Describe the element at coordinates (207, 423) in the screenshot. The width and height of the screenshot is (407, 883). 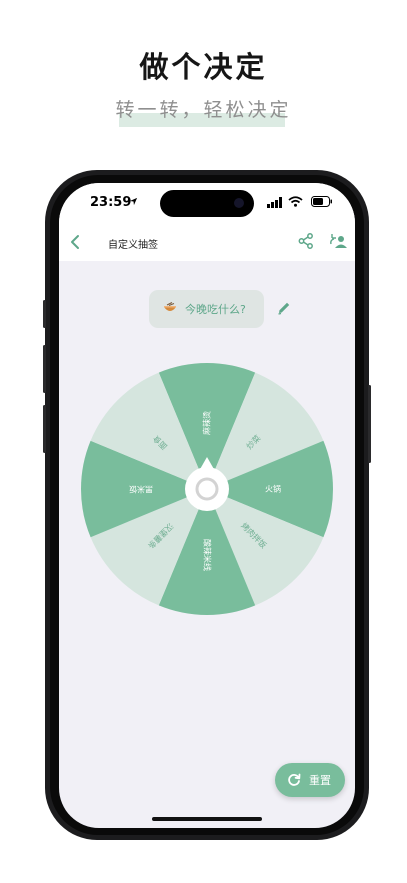
I see `wheel-segment-label: 麻辣烫` at that location.